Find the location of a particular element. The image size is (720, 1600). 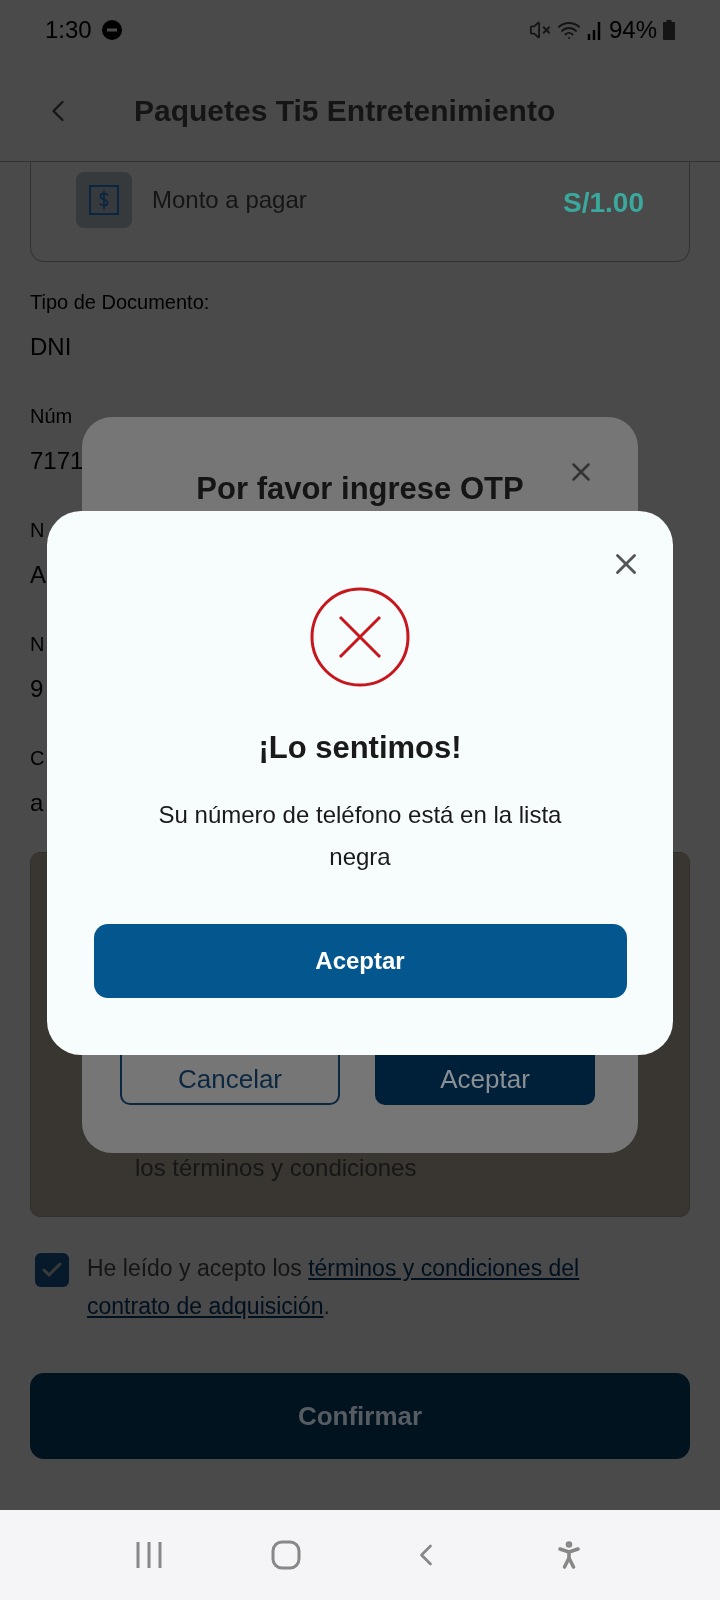

field-value: 7171 is located at coordinates (57, 461).